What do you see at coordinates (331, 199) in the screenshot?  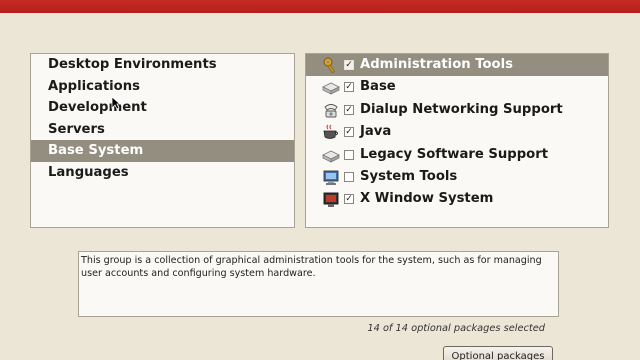 I see `x-window-icon` at bounding box center [331, 199].